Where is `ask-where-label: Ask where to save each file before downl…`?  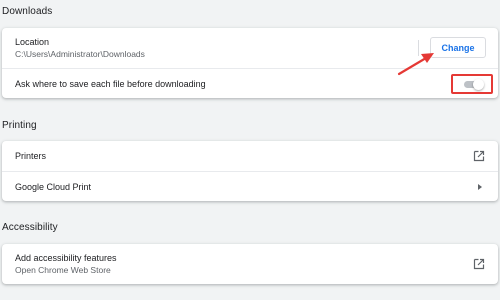 ask-where-label: Ask where to save each file before downl… is located at coordinates (110, 84).